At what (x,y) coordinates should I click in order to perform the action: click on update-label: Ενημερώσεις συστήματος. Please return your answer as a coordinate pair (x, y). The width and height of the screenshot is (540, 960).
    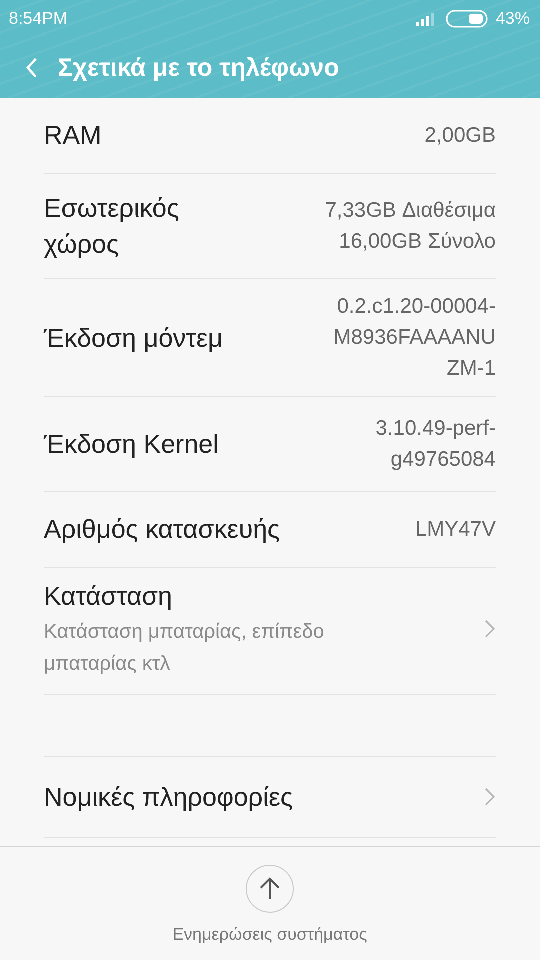
    Looking at the image, I should click on (270, 935).